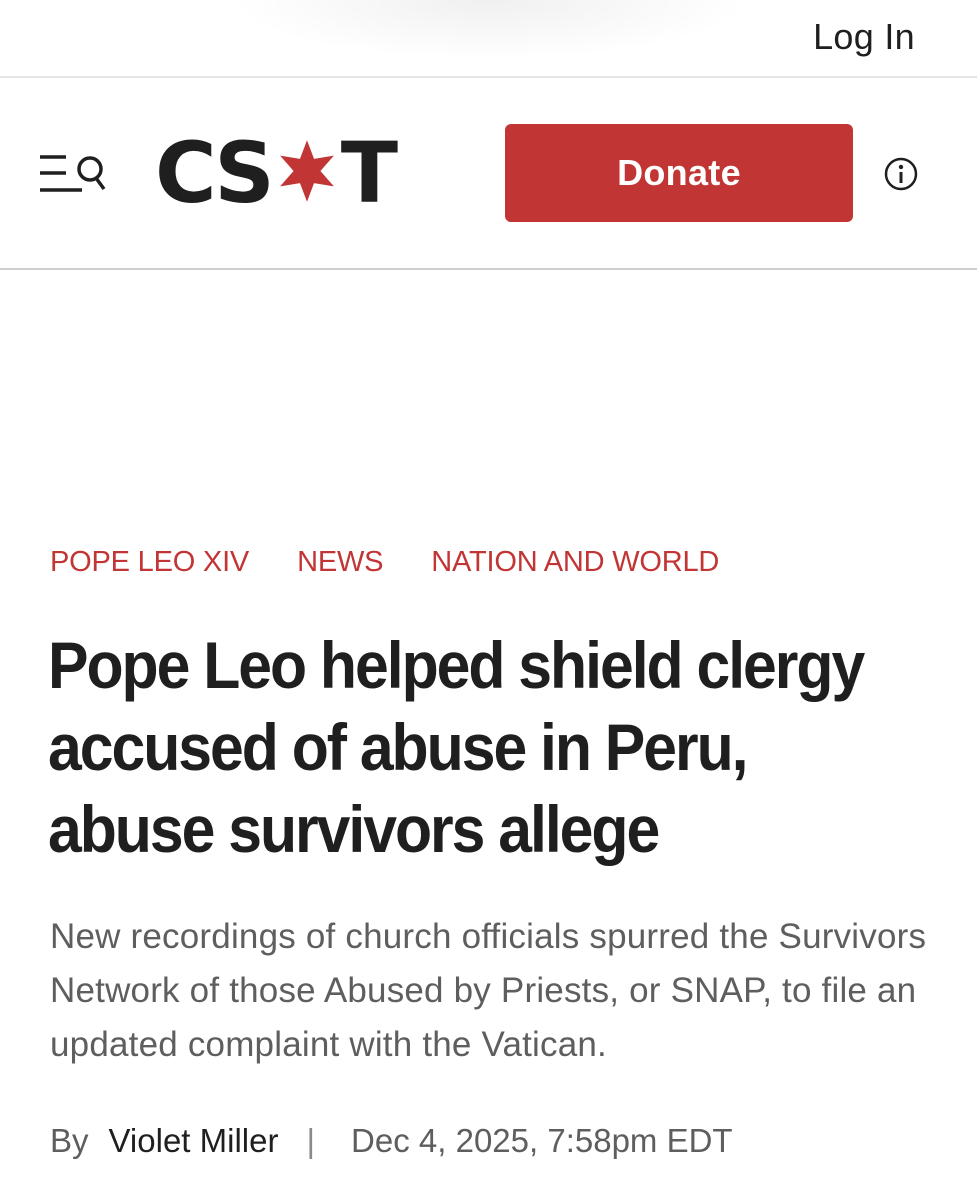 Image resolution: width=977 pixels, height=1177 pixels. What do you see at coordinates (384, 562) in the screenshot?
I see `section-tags: POPE LEO XIV NEWS NATION AND WORLD` at bounding box center [384, 562].